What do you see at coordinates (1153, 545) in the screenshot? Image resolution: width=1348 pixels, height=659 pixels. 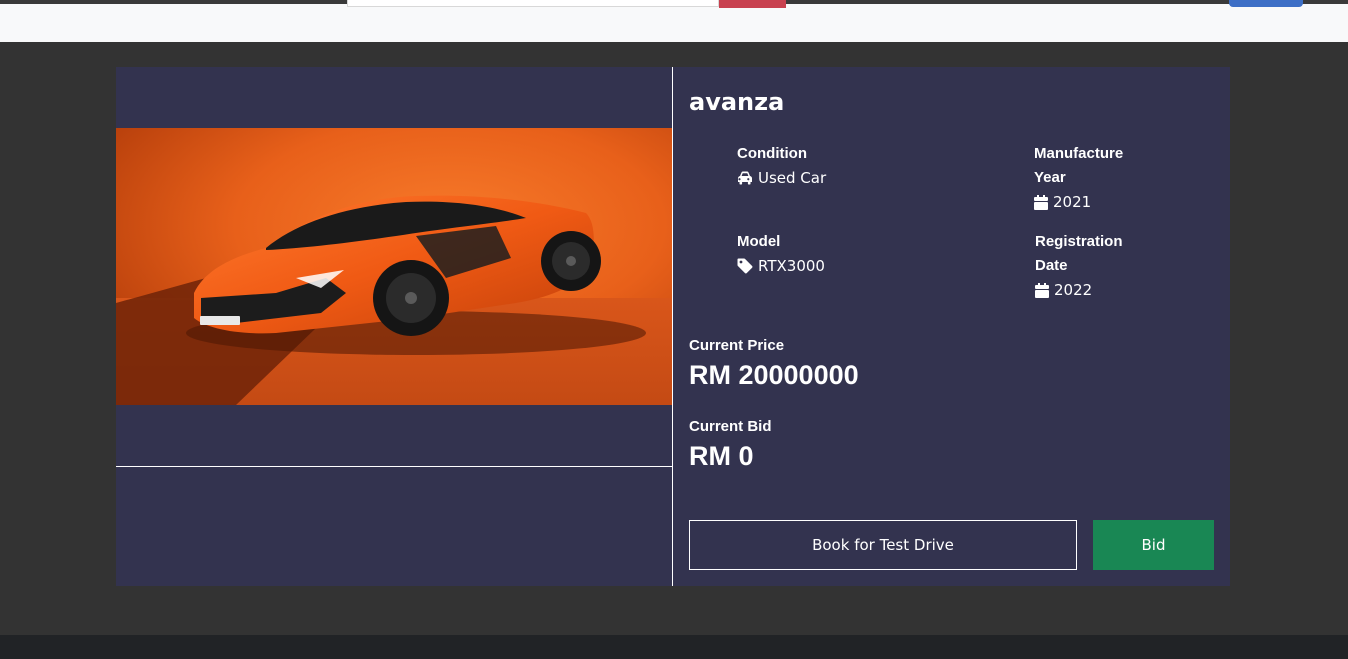 I see `bid-button: Bid` at bounding box center [1153, 545].